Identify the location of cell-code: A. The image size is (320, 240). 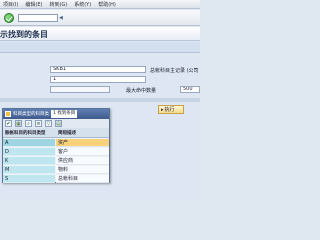
(29, 143).